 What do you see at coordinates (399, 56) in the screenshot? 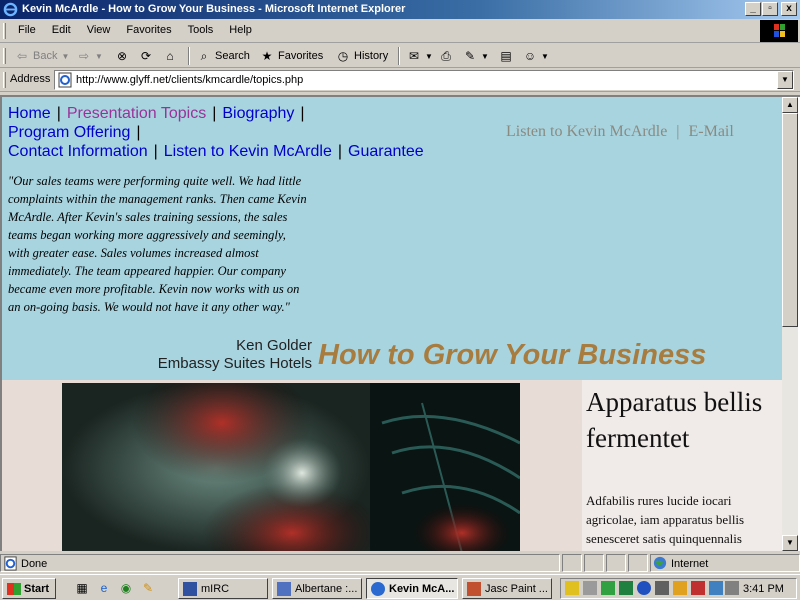
I see `toolbar-separator` at bounding box center [399, 56].